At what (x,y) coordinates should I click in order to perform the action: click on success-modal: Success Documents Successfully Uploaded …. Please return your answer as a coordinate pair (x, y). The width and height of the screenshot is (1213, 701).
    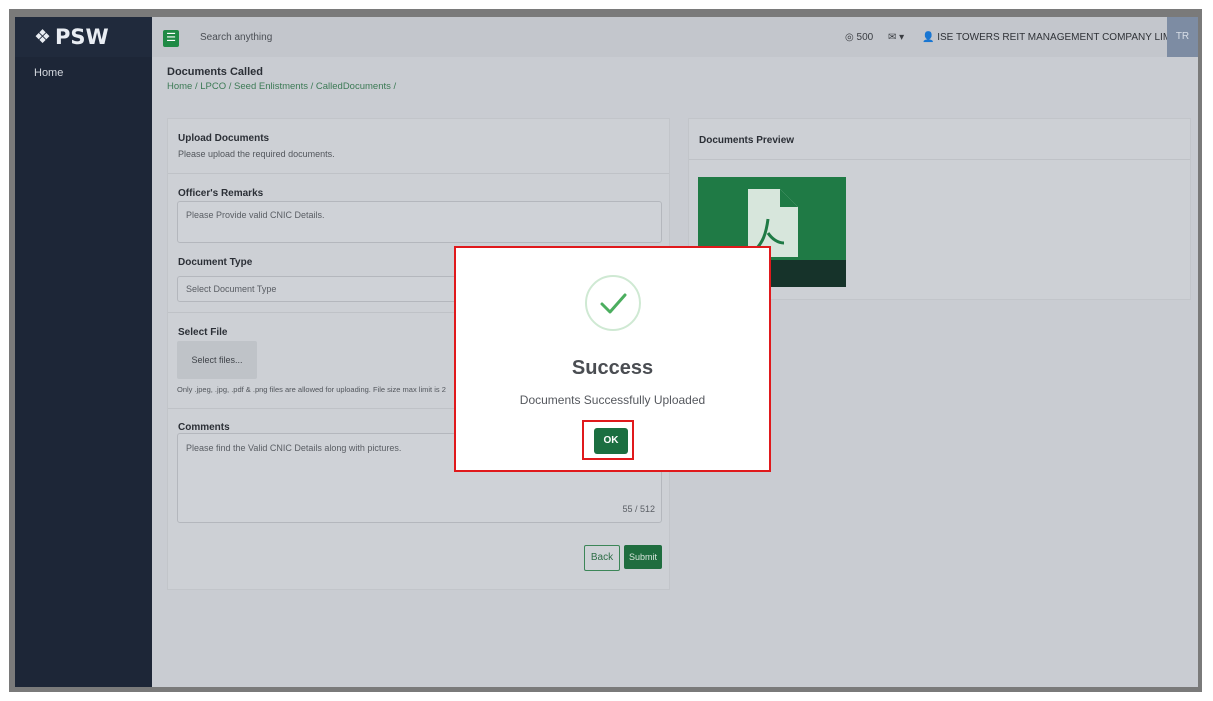
    Looking at the image, I should click on (612, 359).